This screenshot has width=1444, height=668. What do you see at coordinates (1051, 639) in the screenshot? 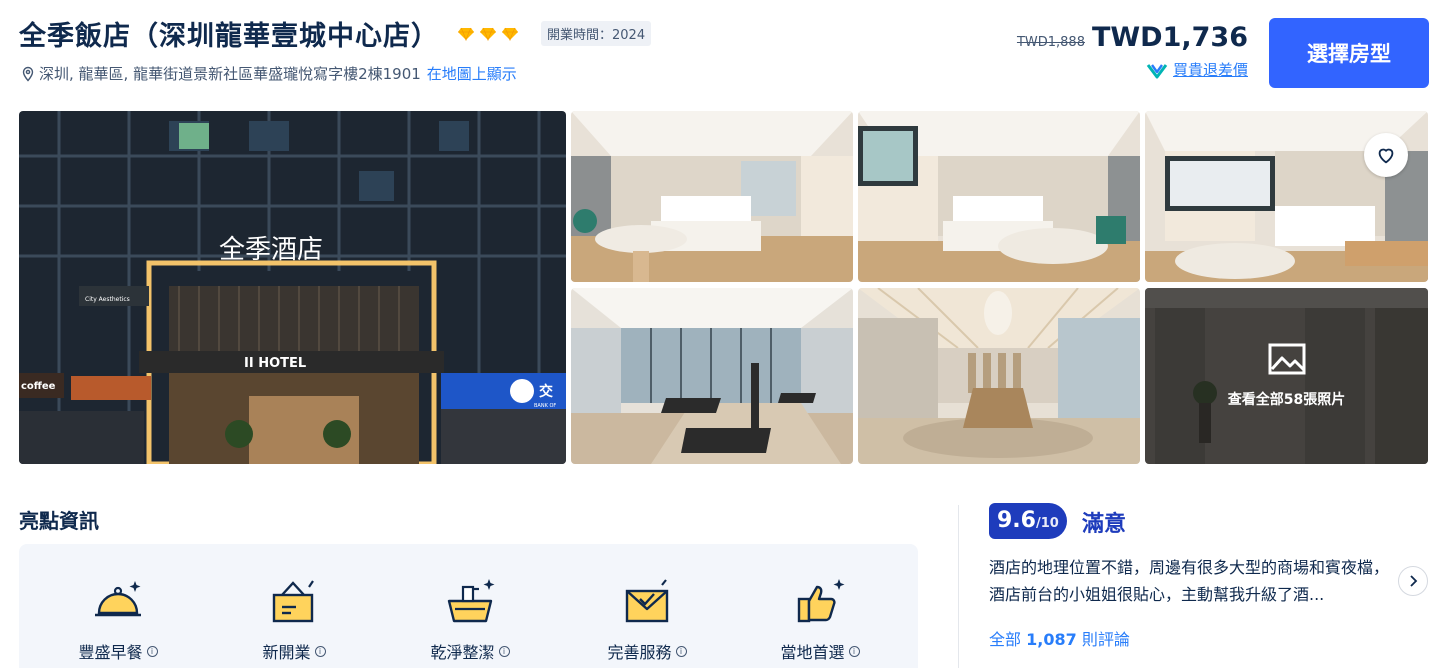
I see `review-count: 1,087` at bounding box center [1051, 639].